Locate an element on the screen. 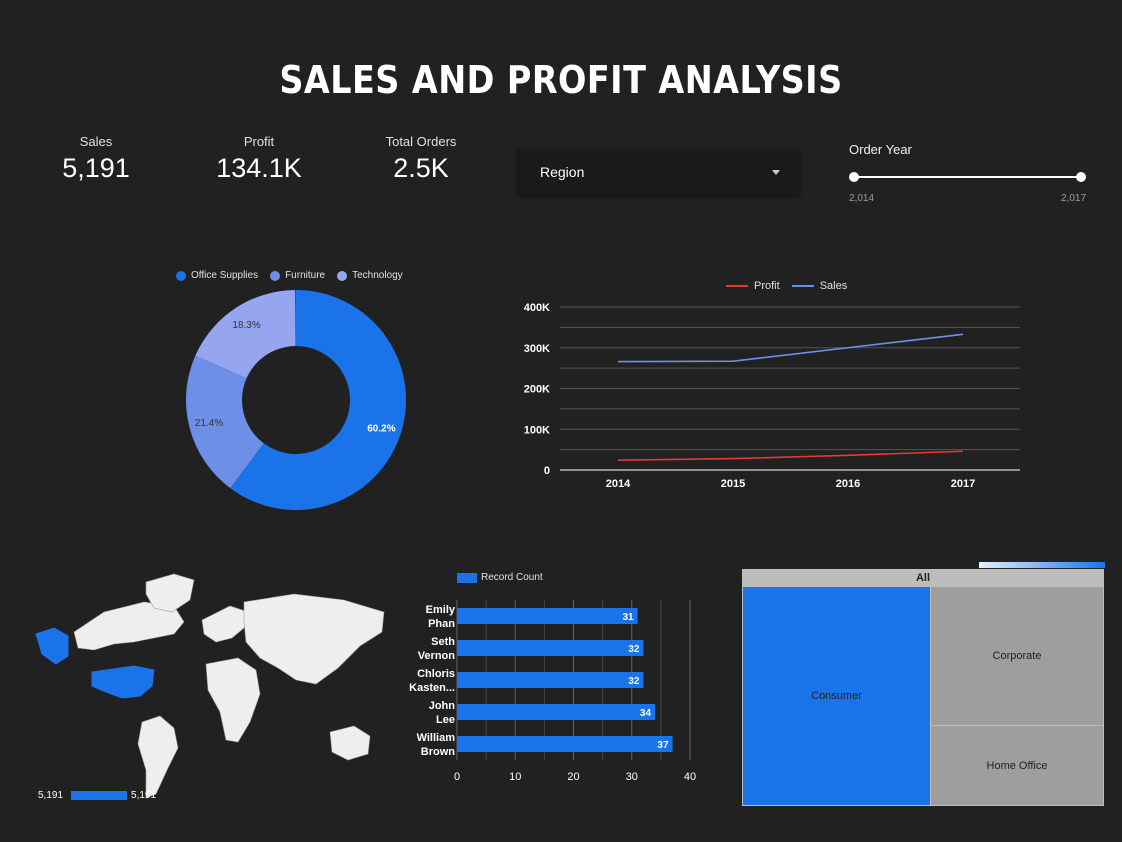  legend-sales: Sales is located at coordinates (819, 286).